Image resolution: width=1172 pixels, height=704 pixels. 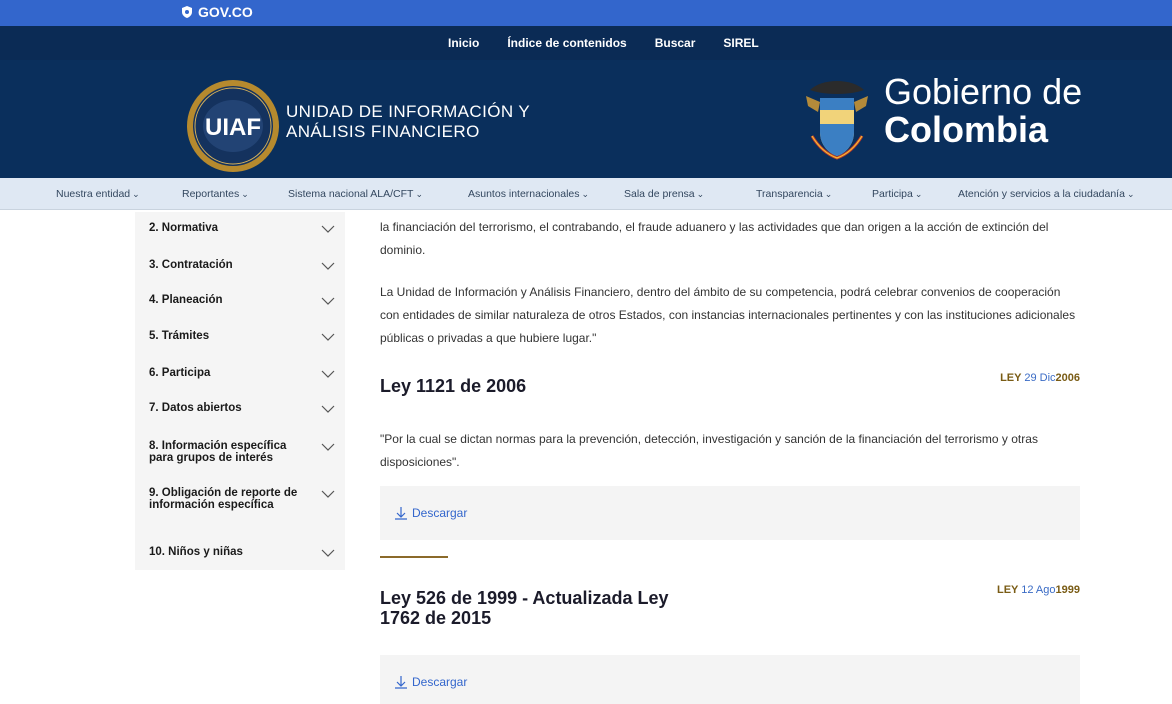 What do you see at coordinates (408, 111) in the screenshot?
I see `entity-name-line1: UNIDAD DE INFORMACIÓN Y` at bounding box center [408, 111].